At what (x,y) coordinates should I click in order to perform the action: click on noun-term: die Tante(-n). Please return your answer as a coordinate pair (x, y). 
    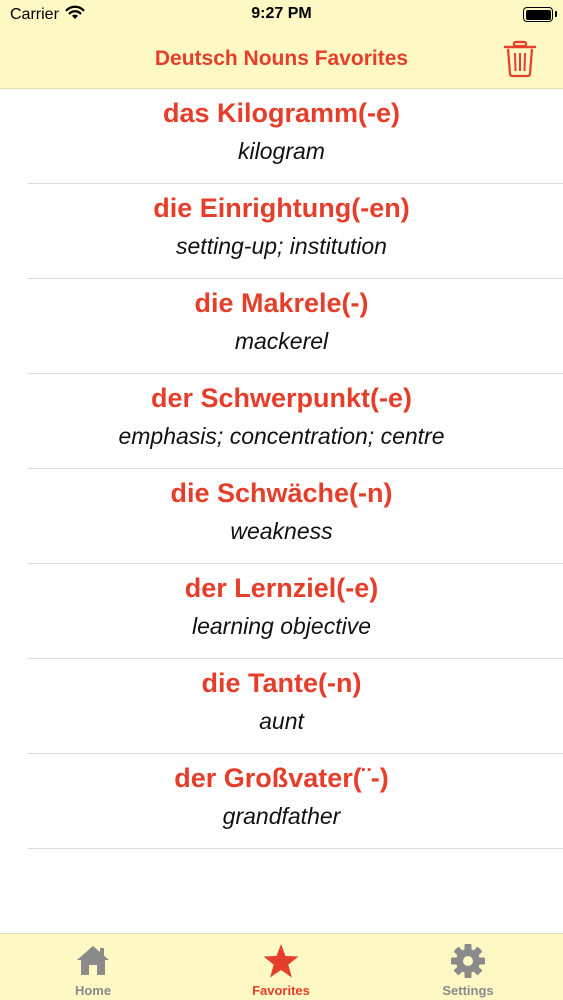
    Looking at the image, I should click on (281, 683).